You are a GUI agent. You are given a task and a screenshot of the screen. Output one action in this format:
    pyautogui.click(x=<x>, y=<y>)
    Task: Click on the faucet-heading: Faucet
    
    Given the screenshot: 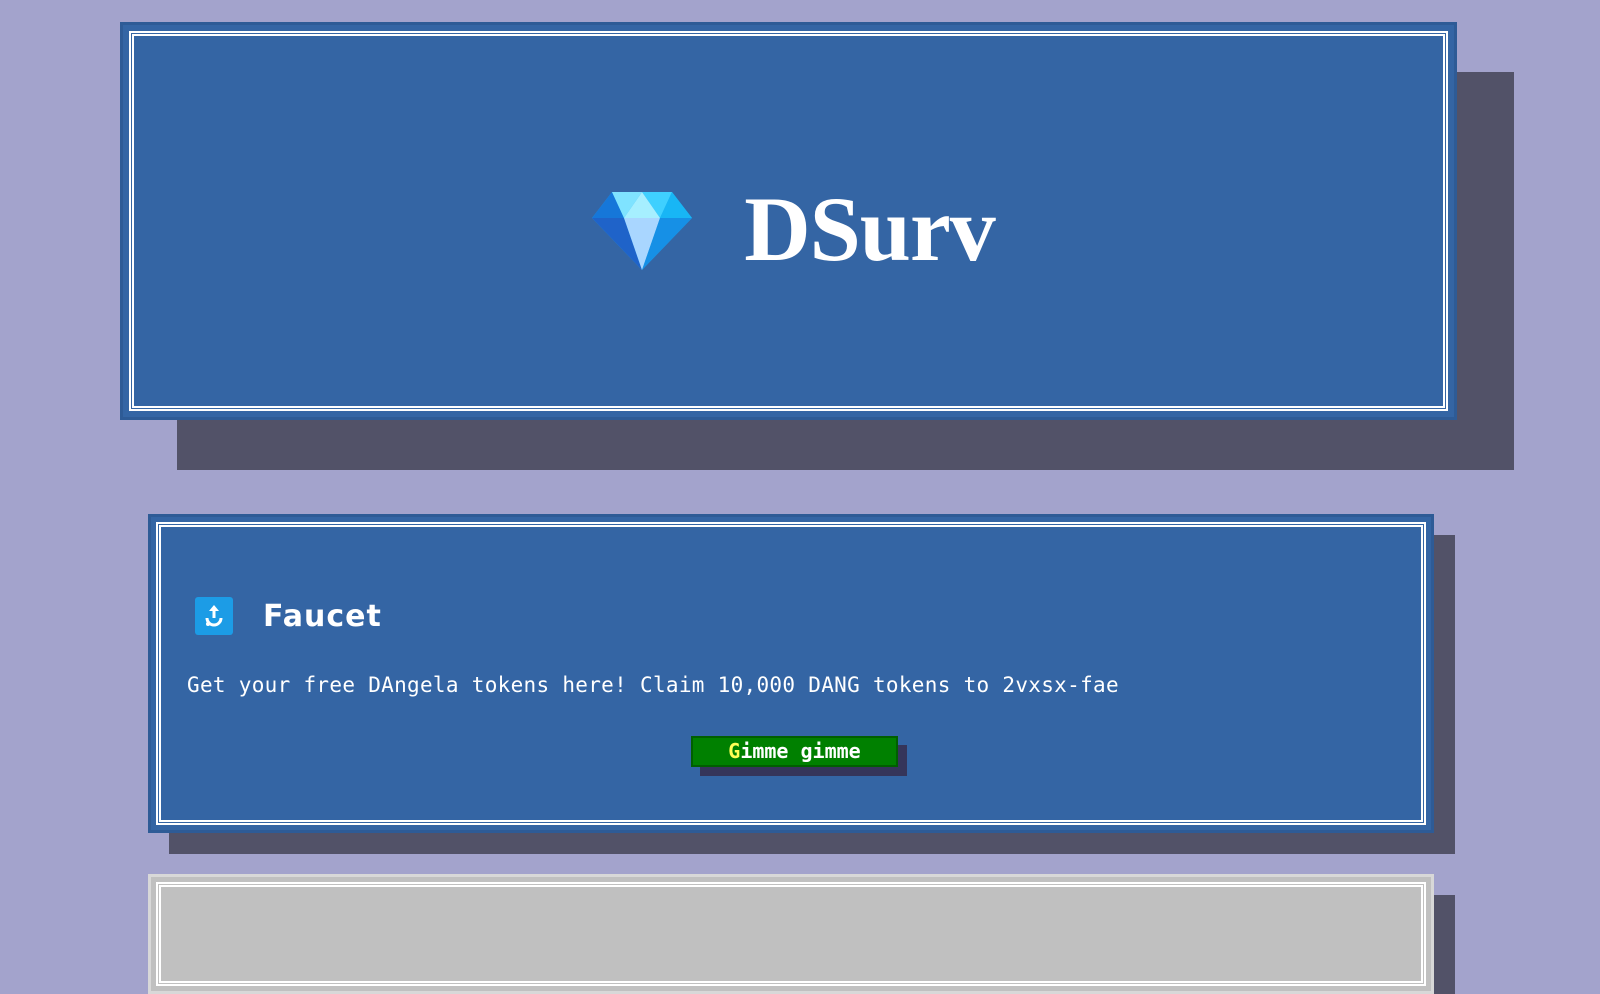 What is the action you would take?
    pyautogui.click(x=288, y=616)
    